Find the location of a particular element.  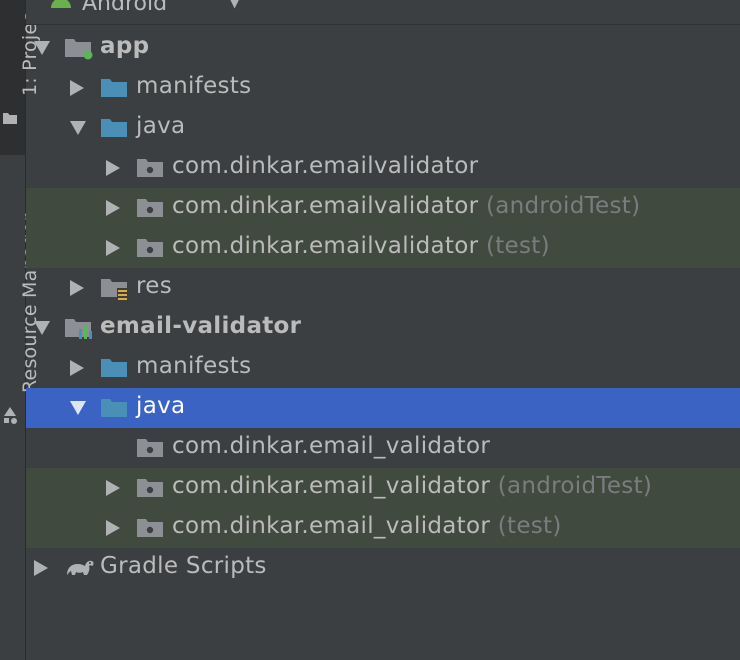

tree-row-name: res is located at coordinates (154, 286).